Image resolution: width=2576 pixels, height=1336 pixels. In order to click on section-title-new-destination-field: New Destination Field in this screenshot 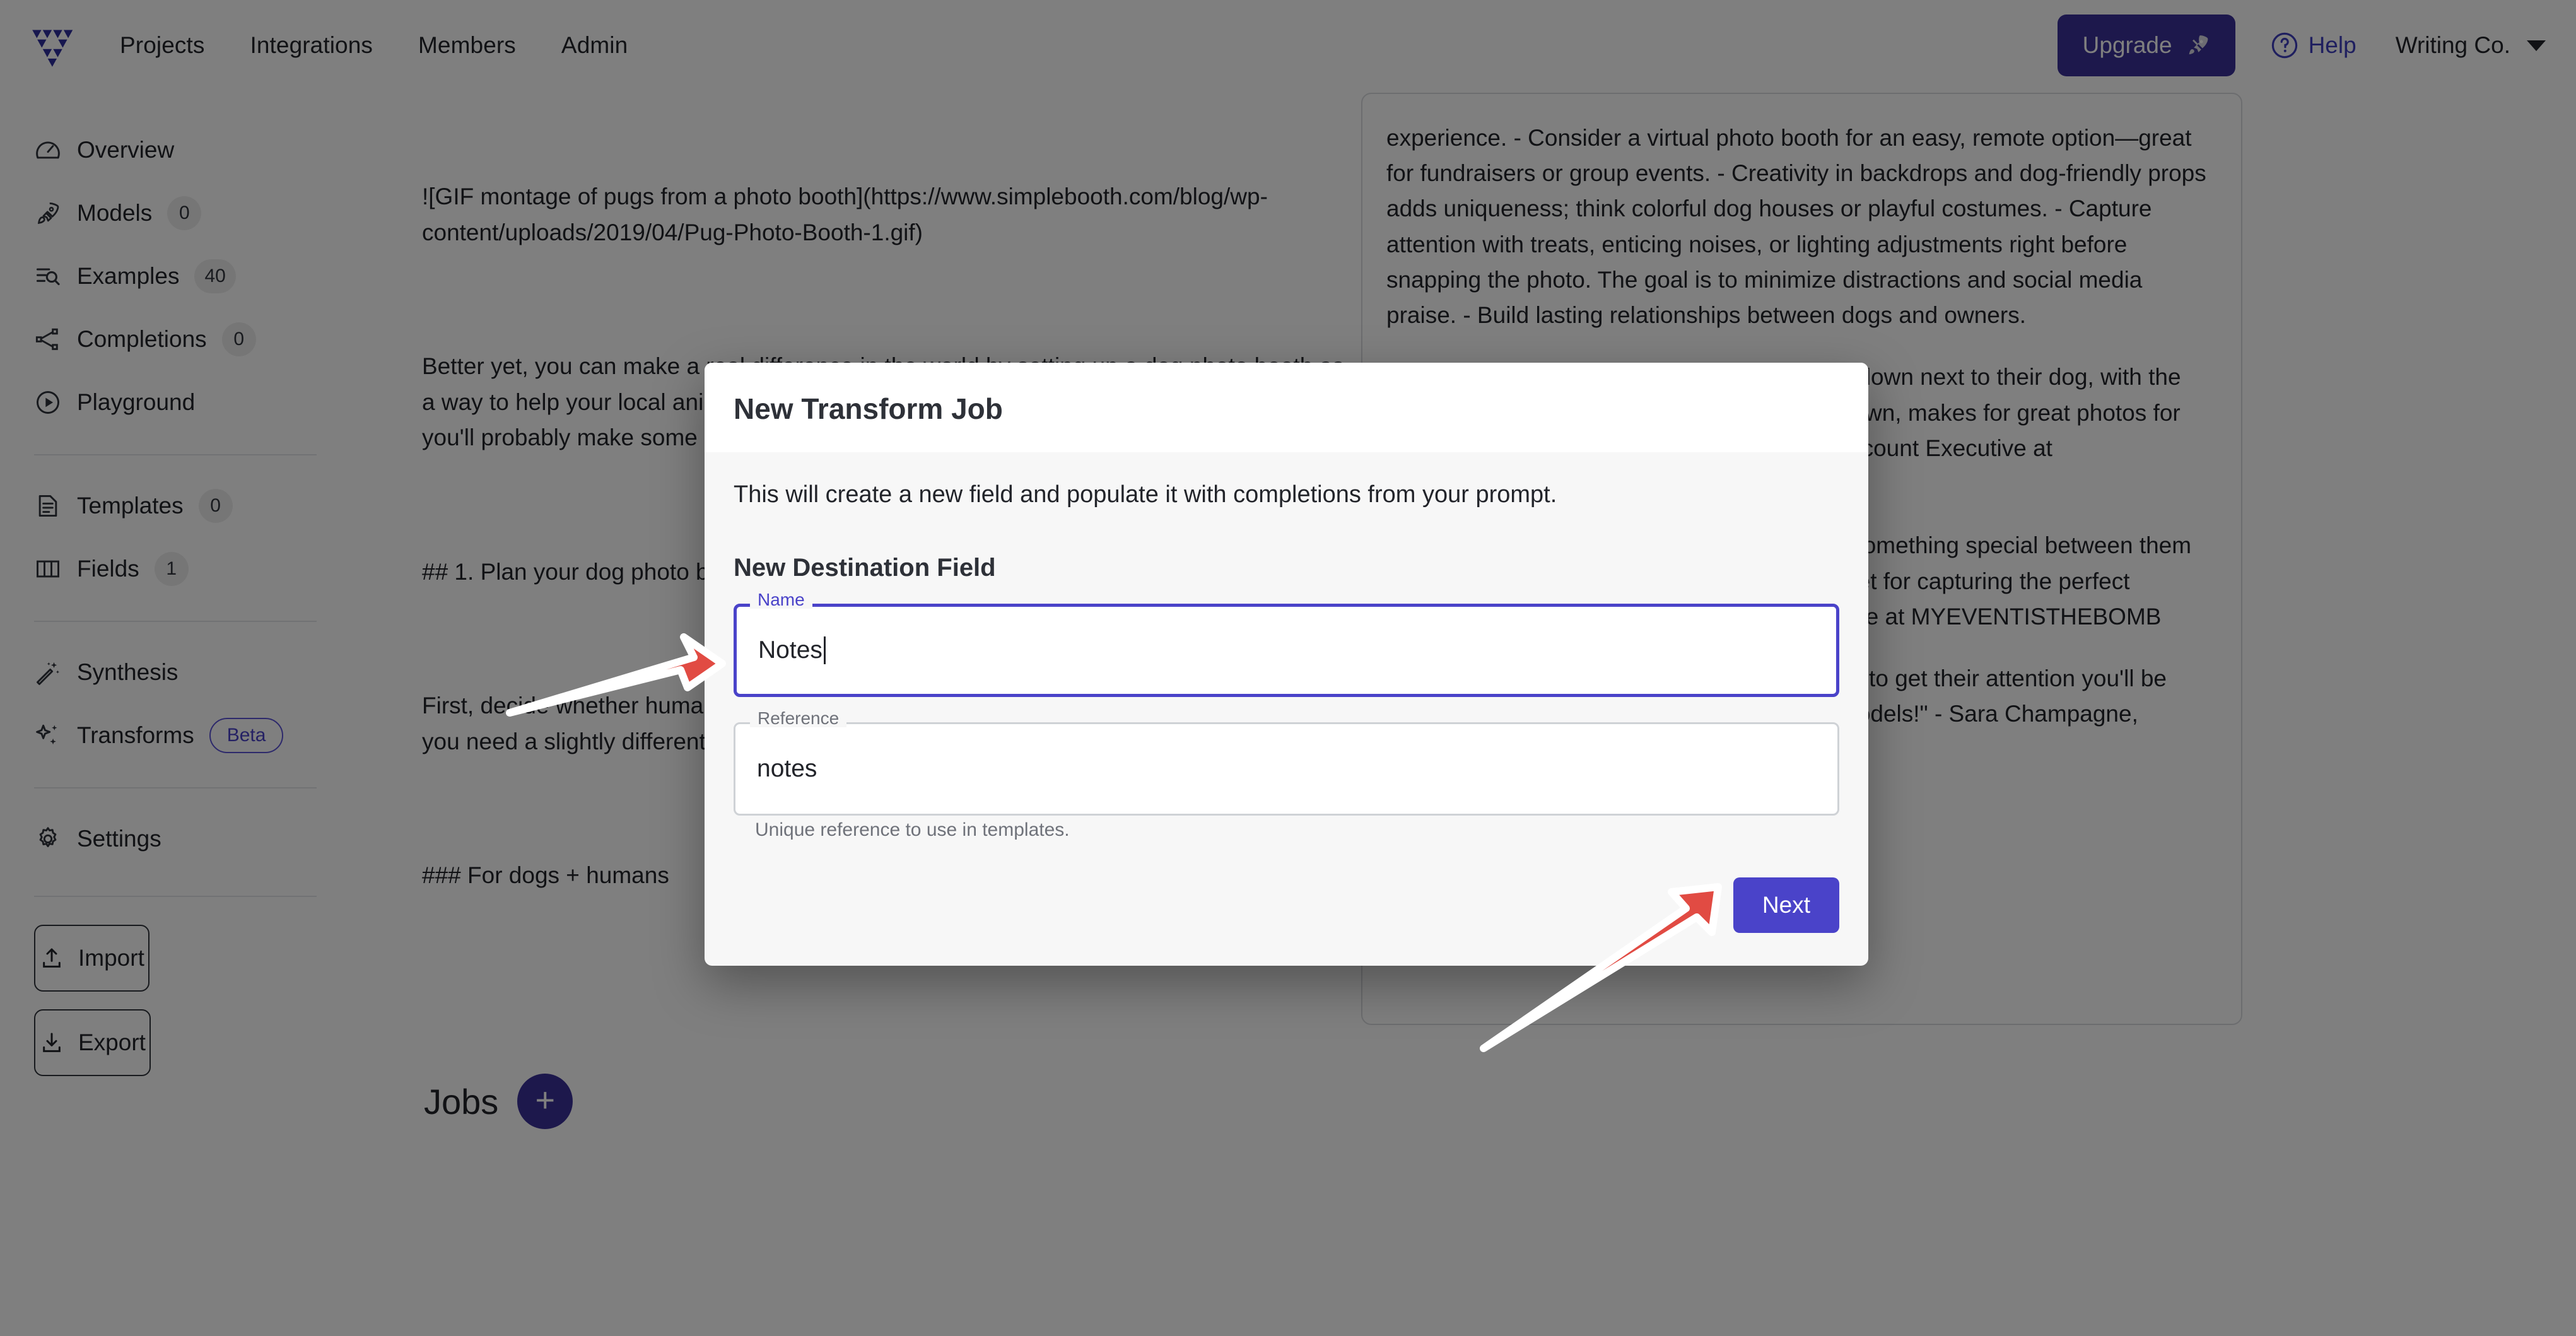, I will do `click(865, 568)`.